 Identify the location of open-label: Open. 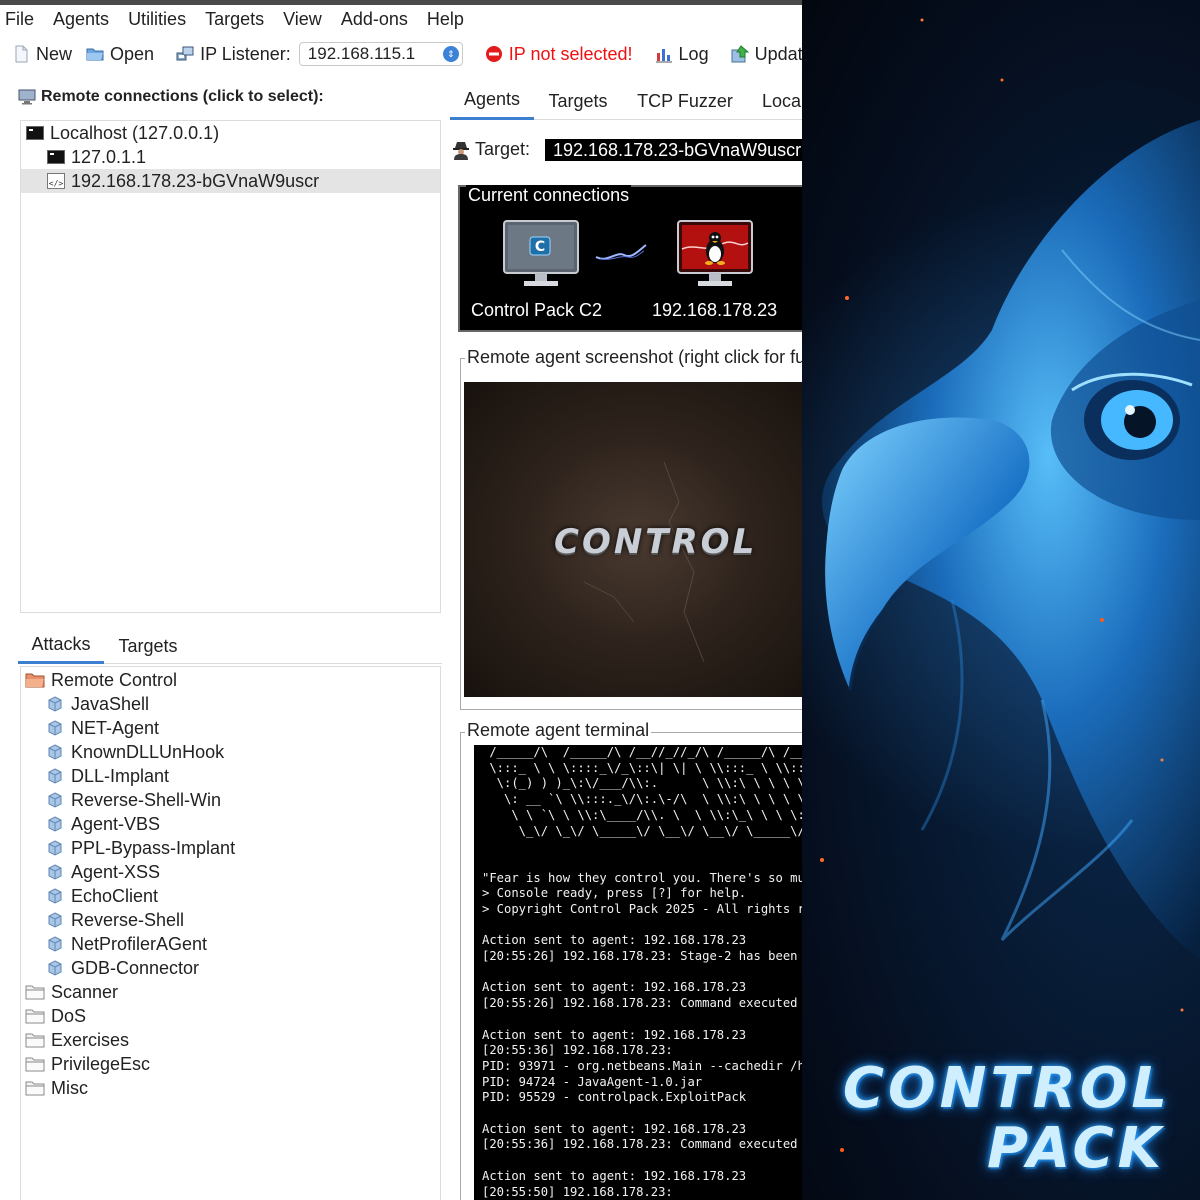
(132, 53).